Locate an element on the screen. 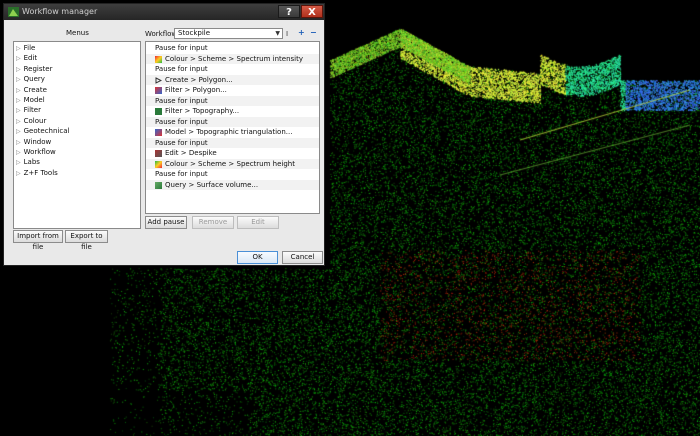 The image size is (700, 436). title-bar: Workflow manager ? X is located at coordinates (164, 12).